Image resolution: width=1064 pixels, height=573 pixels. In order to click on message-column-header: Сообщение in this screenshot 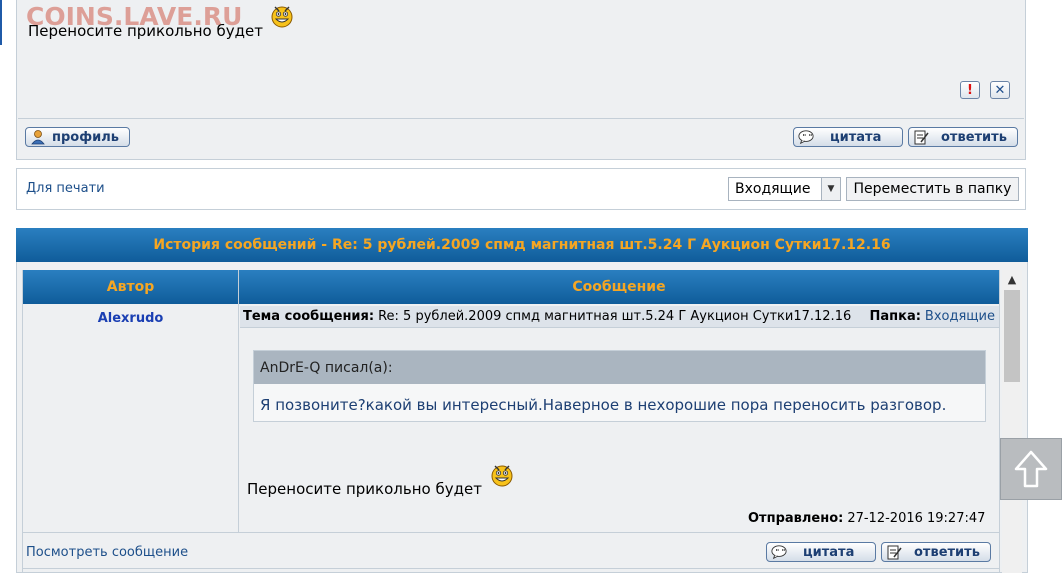, I will do `click(619, 287)`.